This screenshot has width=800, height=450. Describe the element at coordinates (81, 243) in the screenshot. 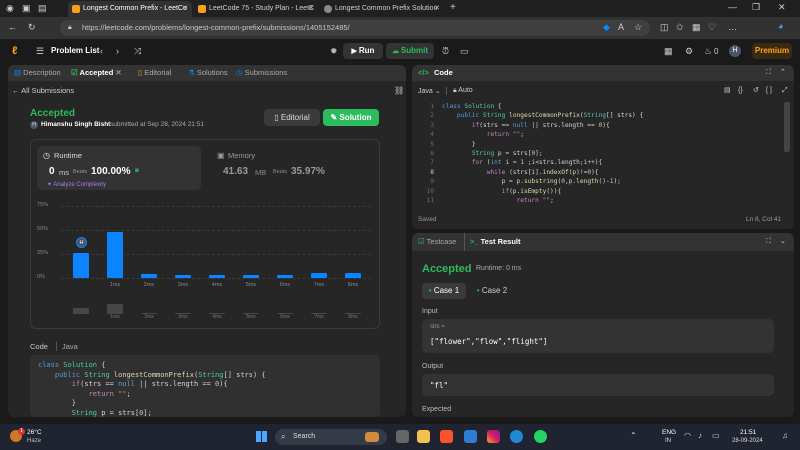

I see `your-runtime-marker: H` at that location.